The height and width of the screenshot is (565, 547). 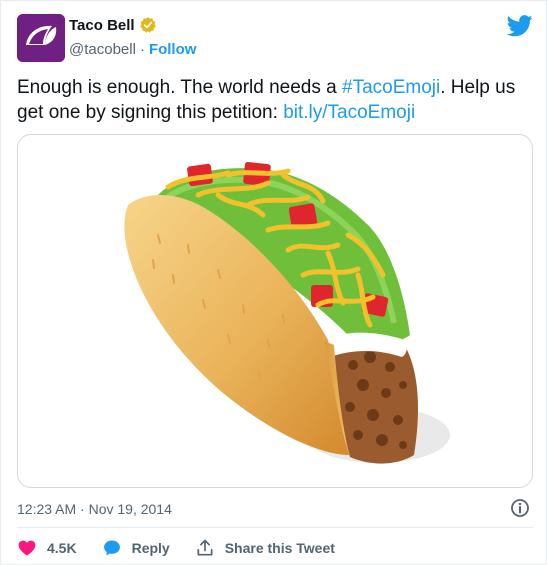 What do you see at coordinates (188, 548) in the screenshot?
I see `tweet-actions: 4.5K Reply Share this Tweet` at bounding box center [188, 548].